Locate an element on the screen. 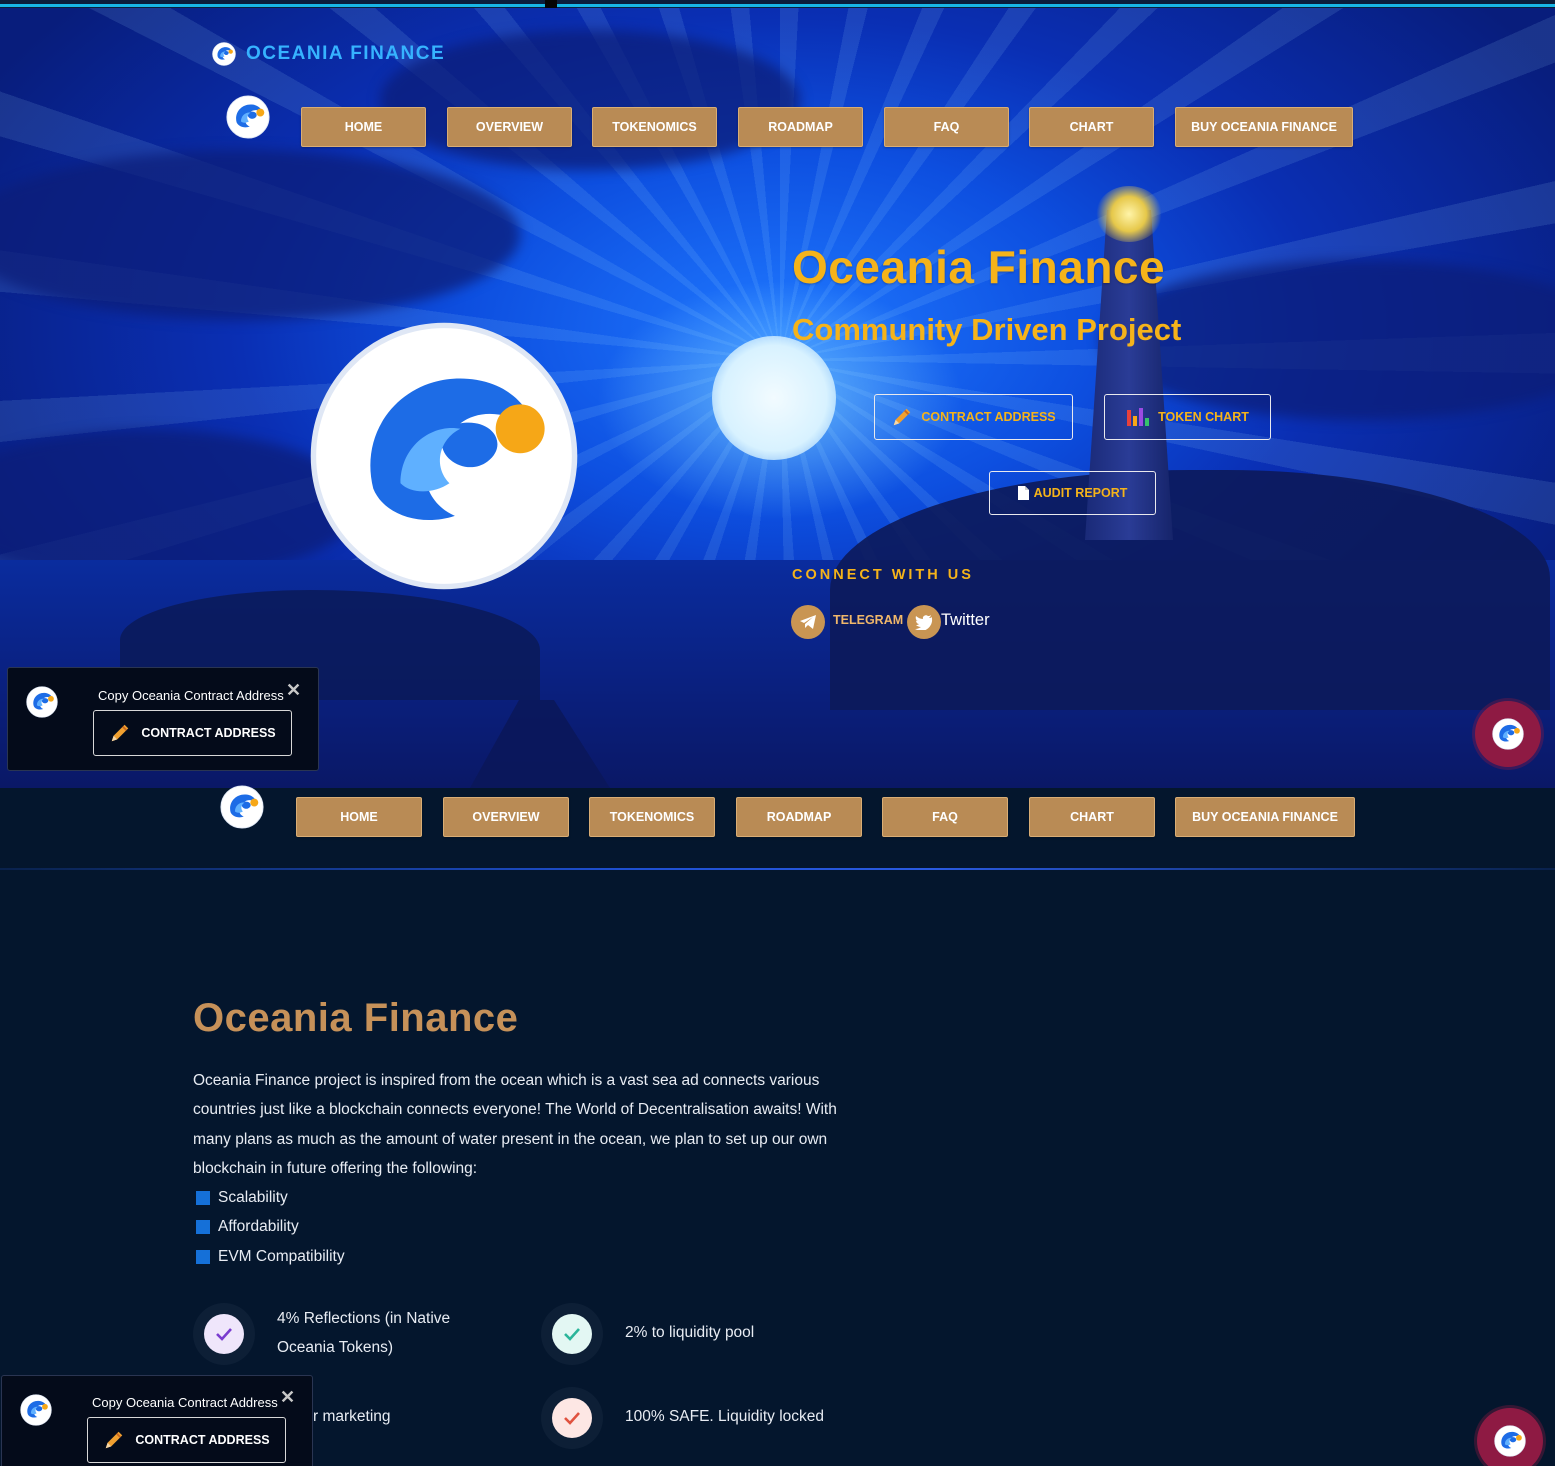 The width and height of the screenshot is (1555, 1466). list-item: EVM Compatibility is located at coordinates (270, 1257).